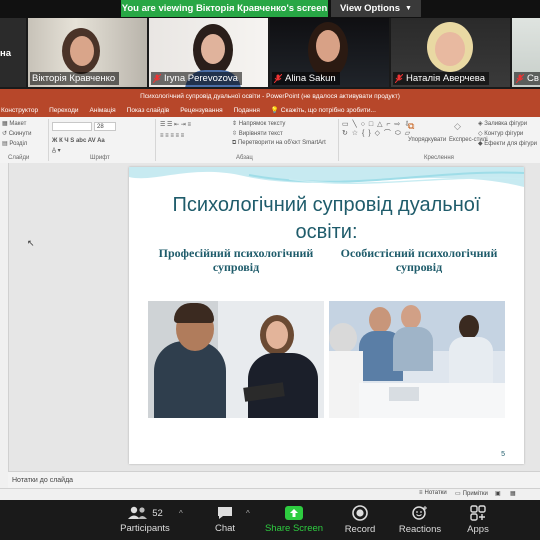 Image resolution: width=540 pixels, height=540 pixels. What do you see at coordinates (208, 52) in the screenshot?
I see `video-tile: Iryna Perevozova` at bounding box center [208, 52].